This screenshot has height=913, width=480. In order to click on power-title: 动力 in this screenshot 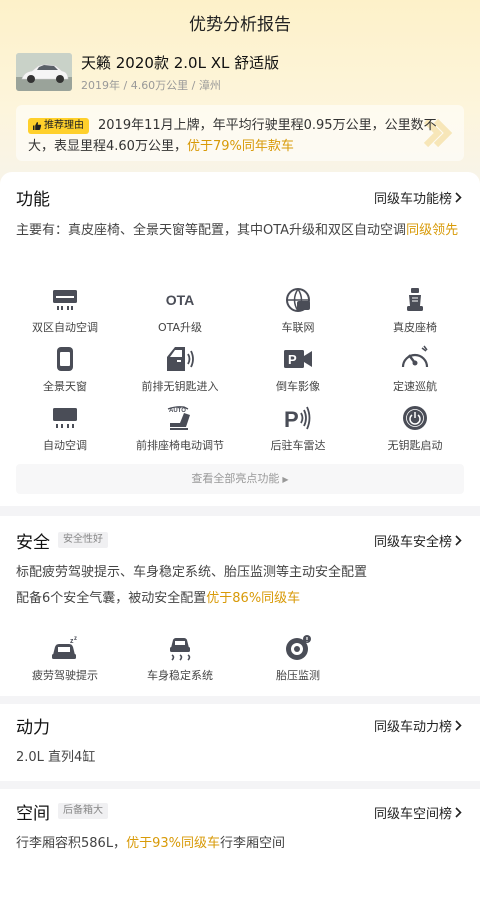, I will do `click(33, 728)`.